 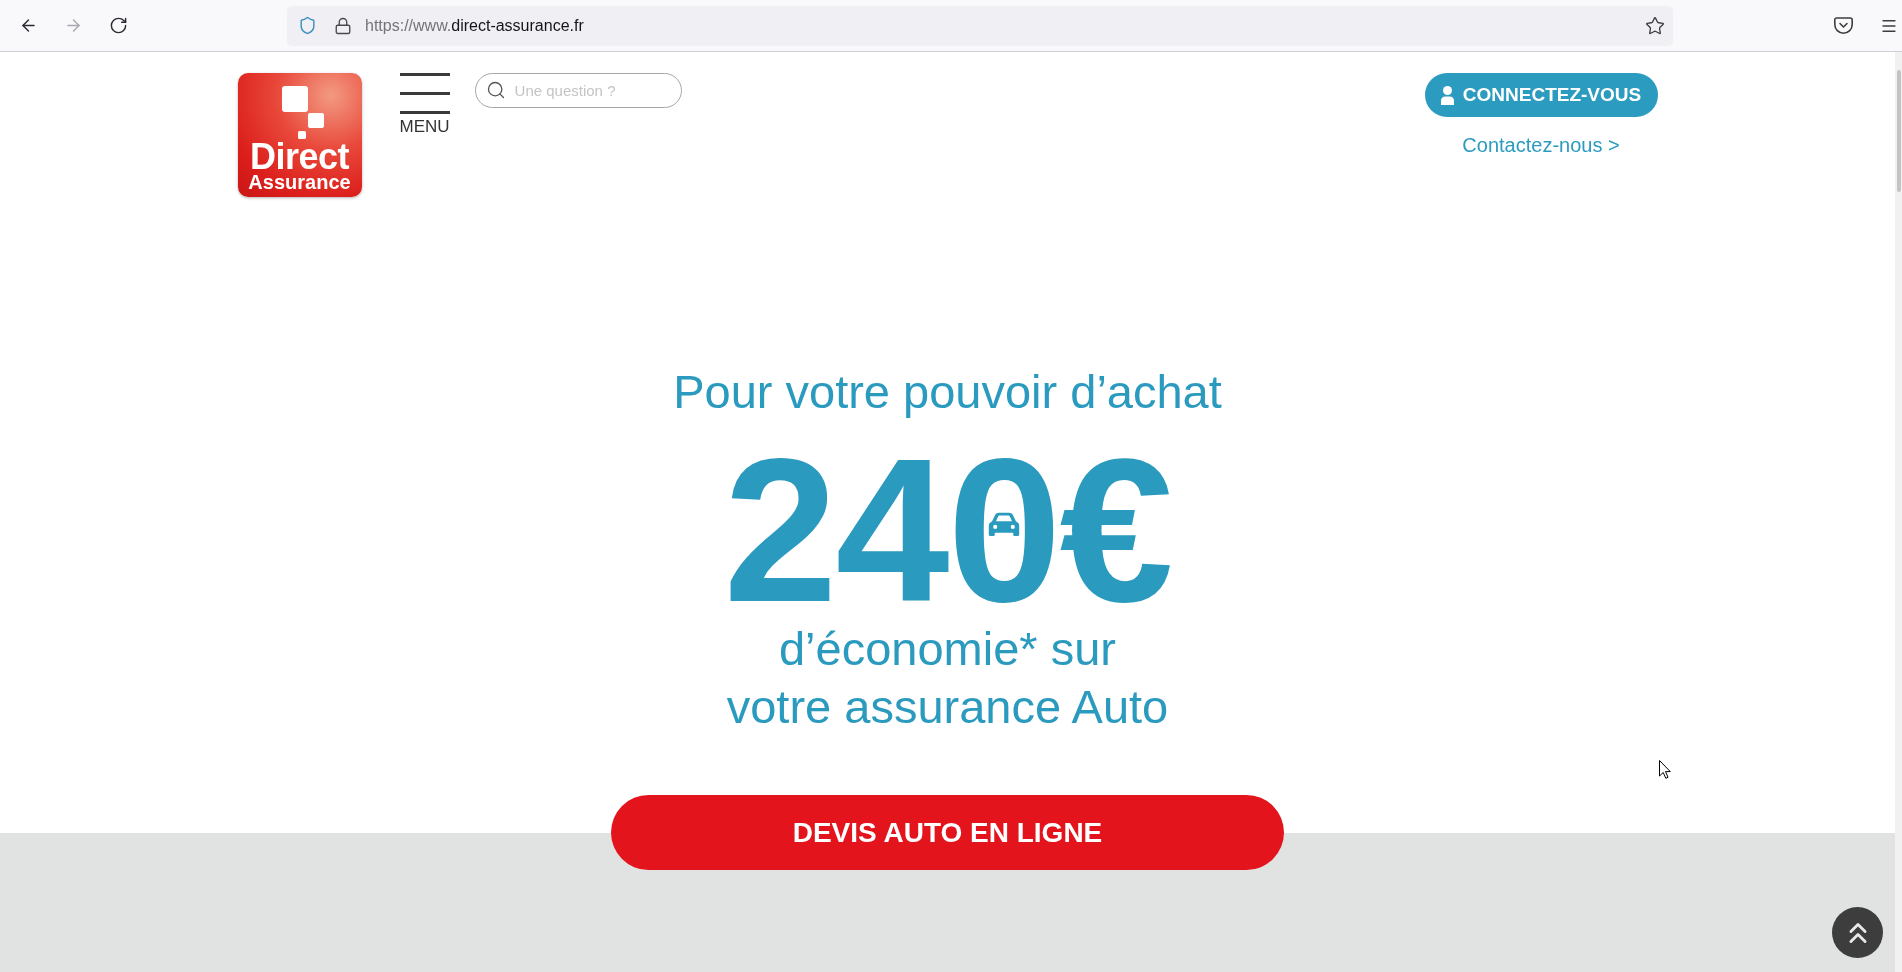 I want to click on logo-tile: Direct Assurance, so click(x=299, y=135).